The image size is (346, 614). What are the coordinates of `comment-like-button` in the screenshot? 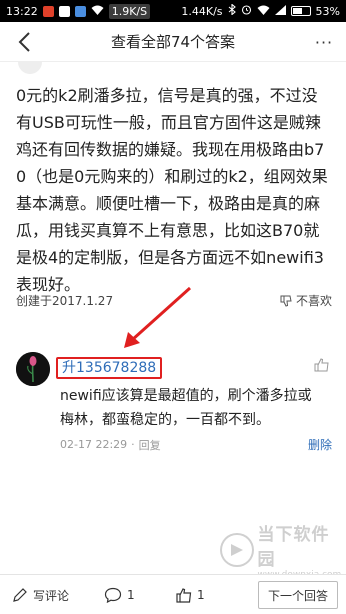 It's located at (322, 365).